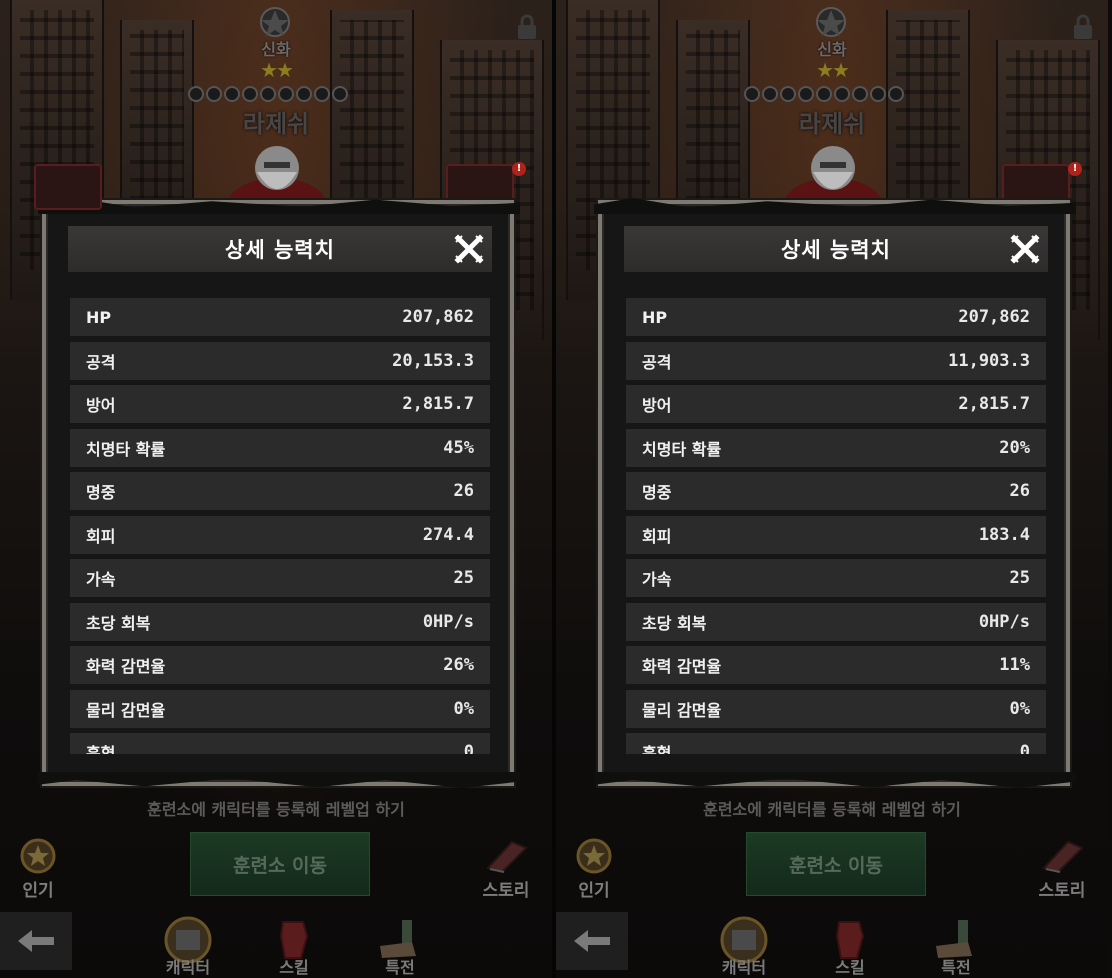  Describe the element at coordinates (276, 809) in the screenshot. I see `training-hint: 훈련소에 캐릭터를 등록해 레벨업 하기` at that location.